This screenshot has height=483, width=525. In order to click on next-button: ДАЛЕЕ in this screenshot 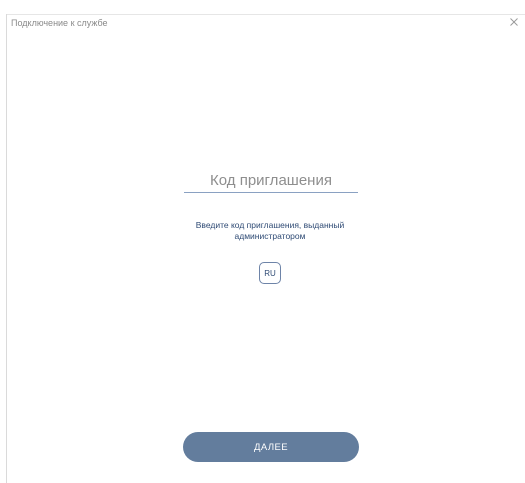, I will do `click(271, 447)`.